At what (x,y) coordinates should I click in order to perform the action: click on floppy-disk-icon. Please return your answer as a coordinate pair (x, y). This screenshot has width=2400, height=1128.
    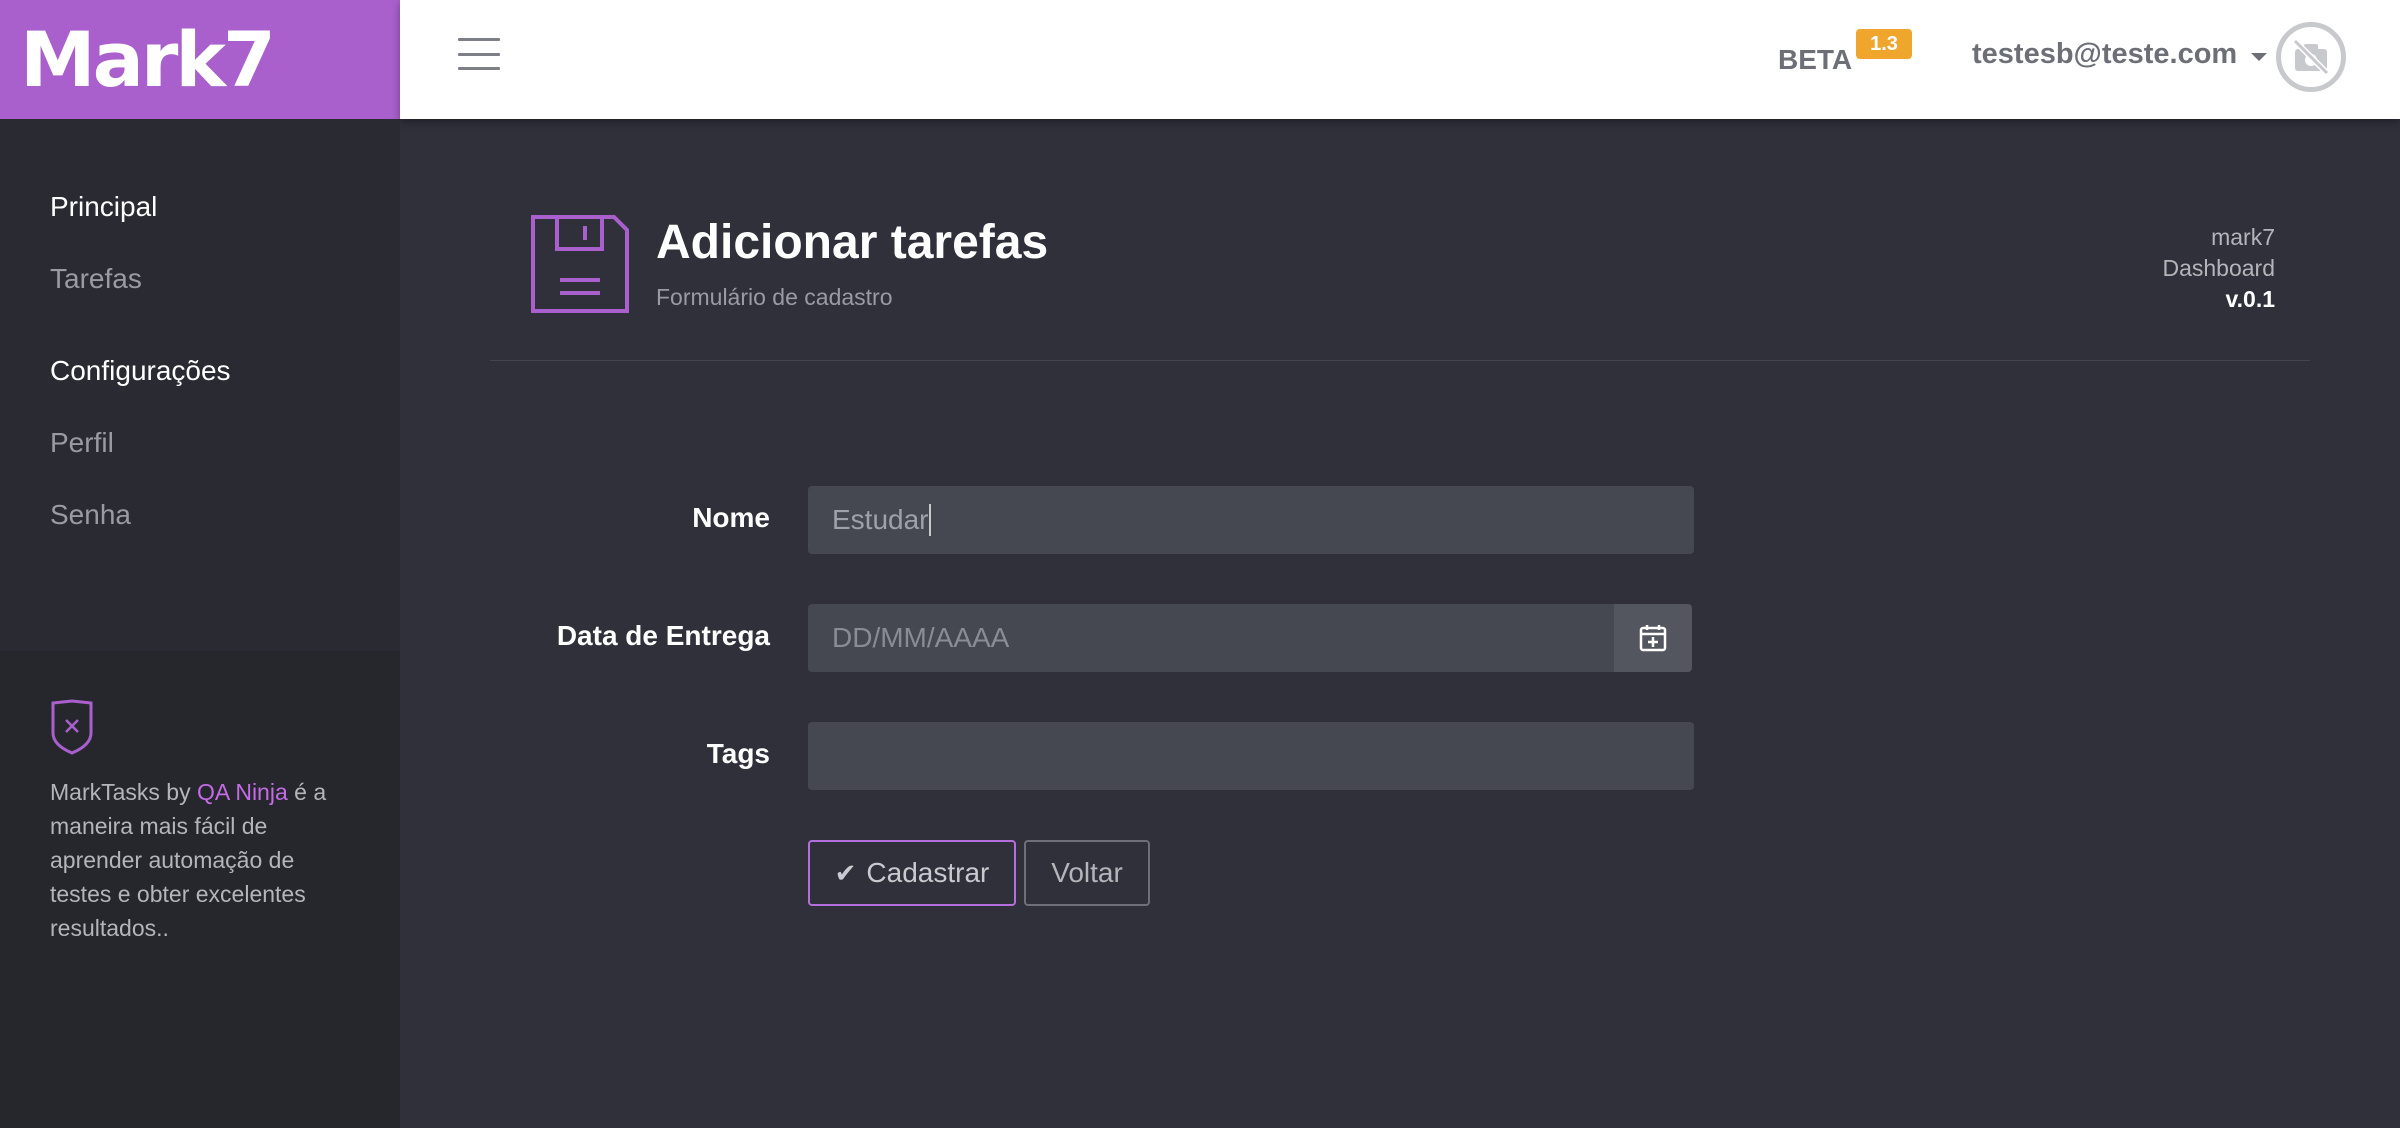
    Looking at the image, I should click on (580, 264).